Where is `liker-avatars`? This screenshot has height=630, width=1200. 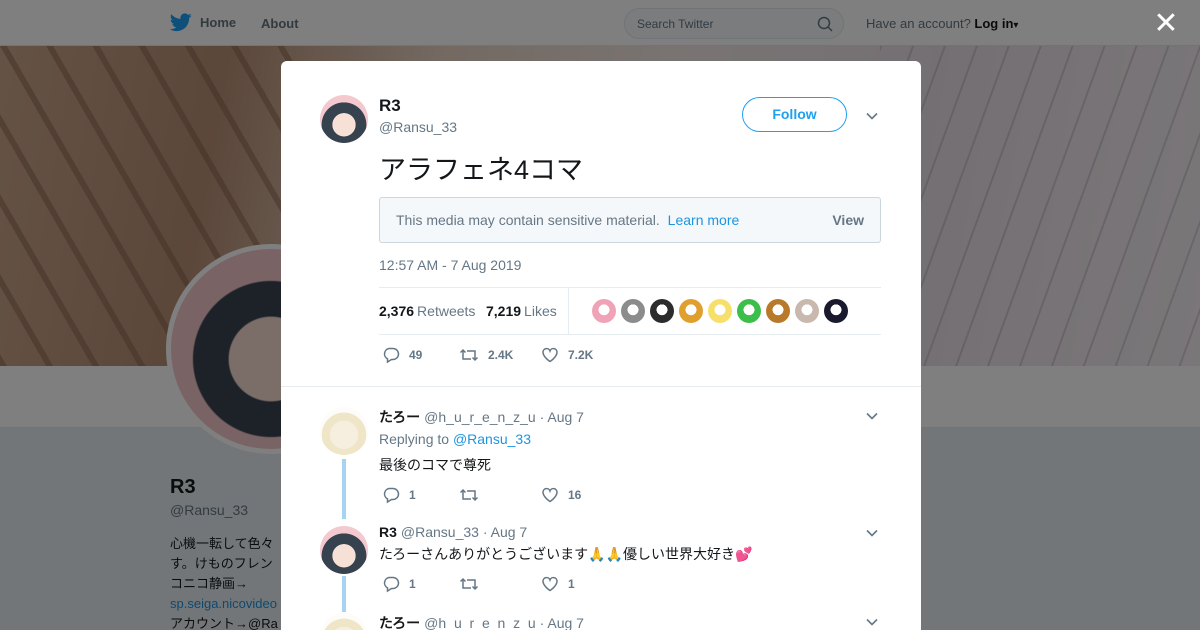 liker-avatars is located at coordinates (720, 311).